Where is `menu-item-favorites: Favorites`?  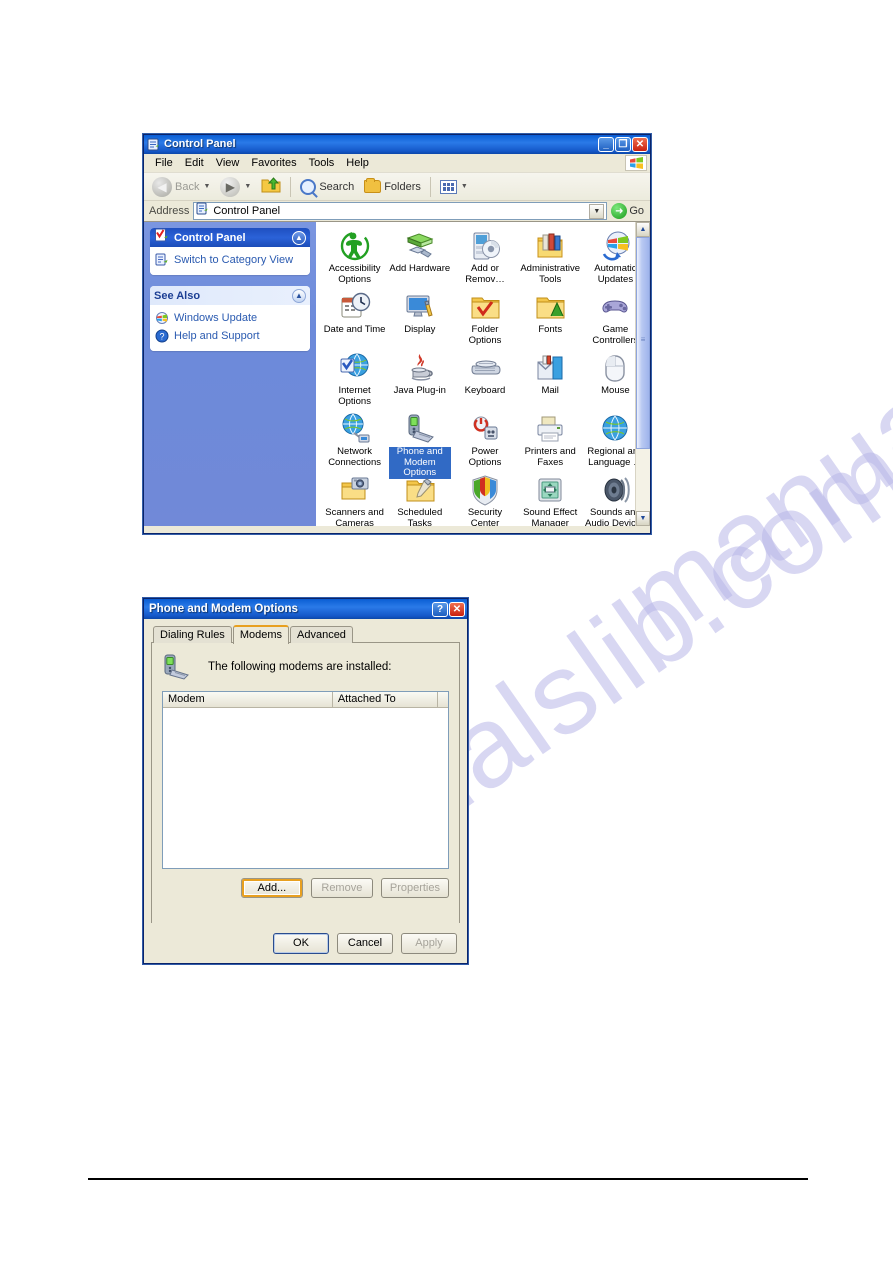 menu-item-favorites: Favorites is located at coordinates (273, 163).